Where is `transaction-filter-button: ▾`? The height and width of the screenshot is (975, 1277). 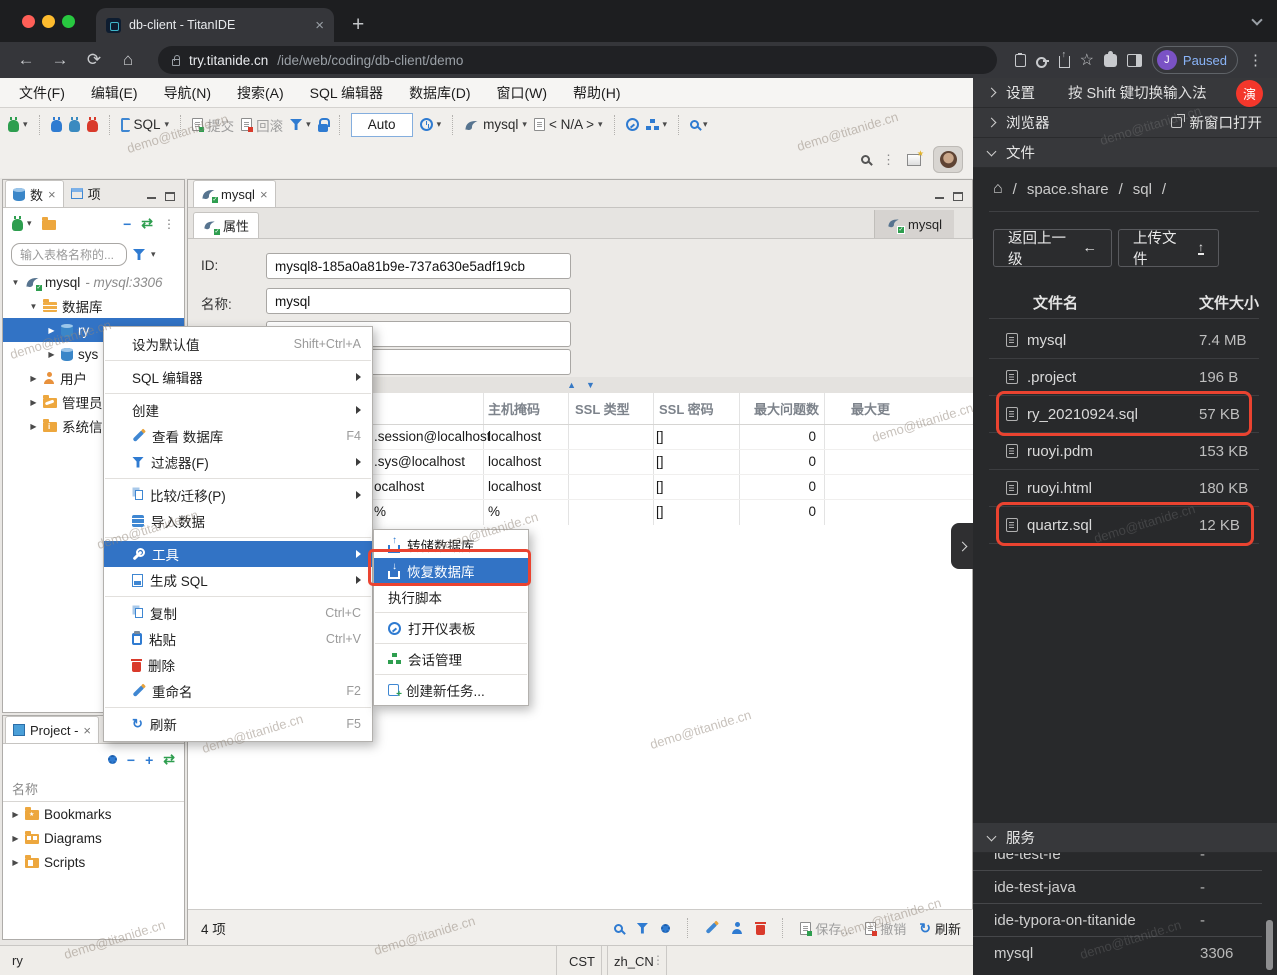
transaction-filter-button: ▾ is located at coordinates (300, 124).